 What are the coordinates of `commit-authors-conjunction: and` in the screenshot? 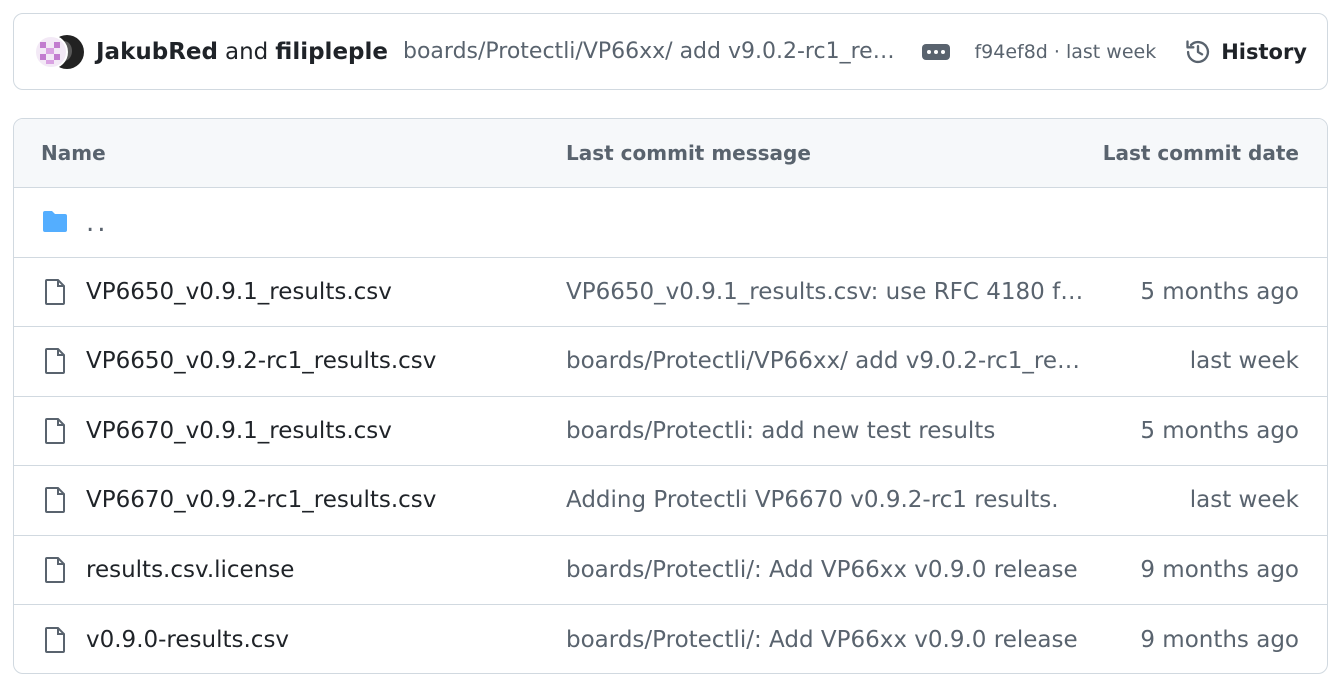 It's located at (247, 51).